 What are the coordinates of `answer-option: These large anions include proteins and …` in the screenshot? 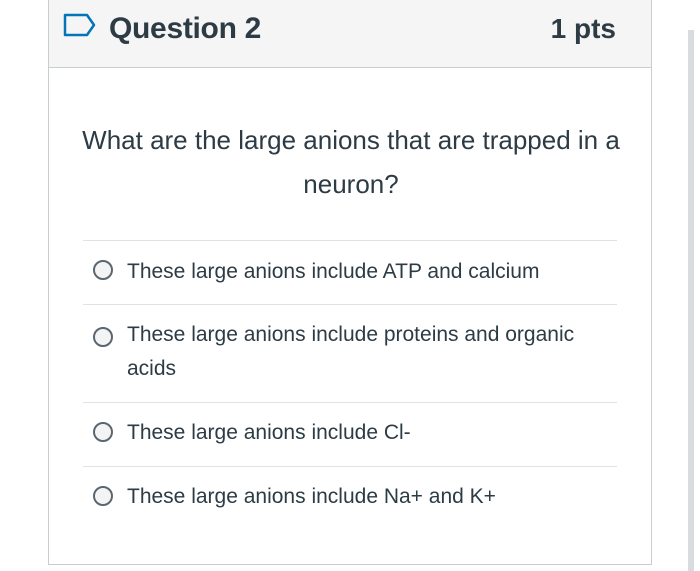 It's located at (350, 353).